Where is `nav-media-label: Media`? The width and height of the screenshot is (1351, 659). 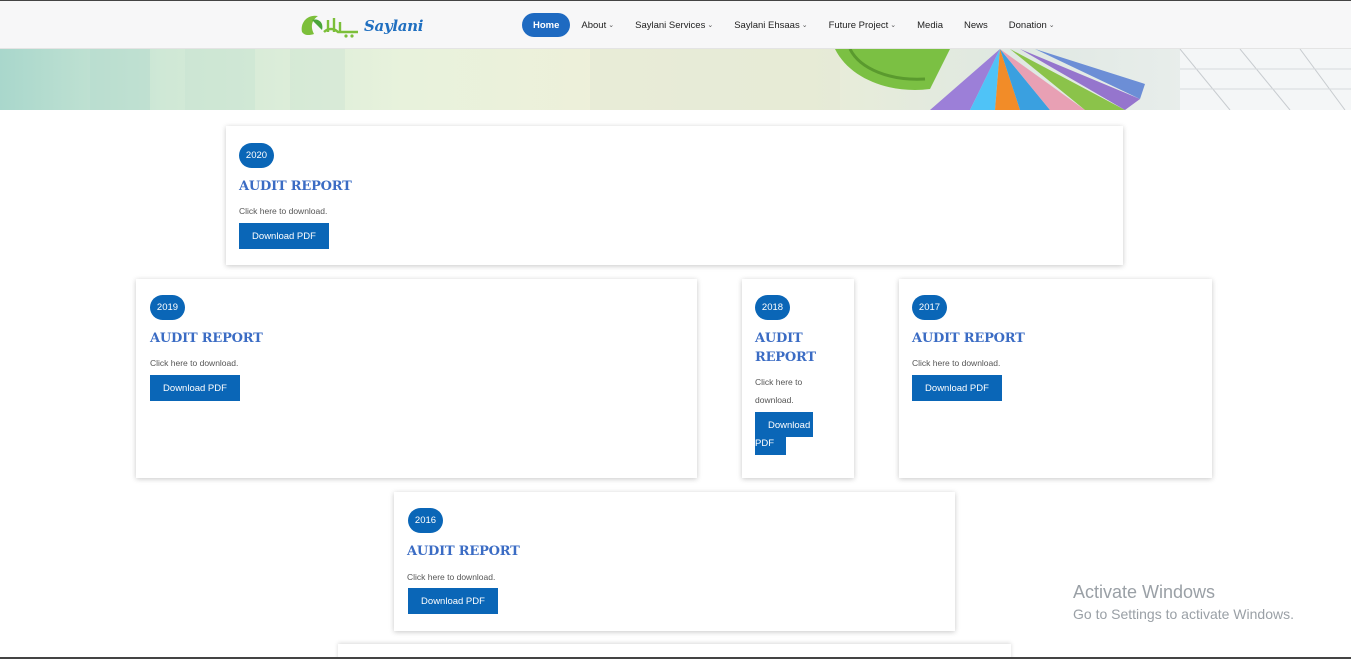
nav-media-label: Media is located at coordinates (930, 25).